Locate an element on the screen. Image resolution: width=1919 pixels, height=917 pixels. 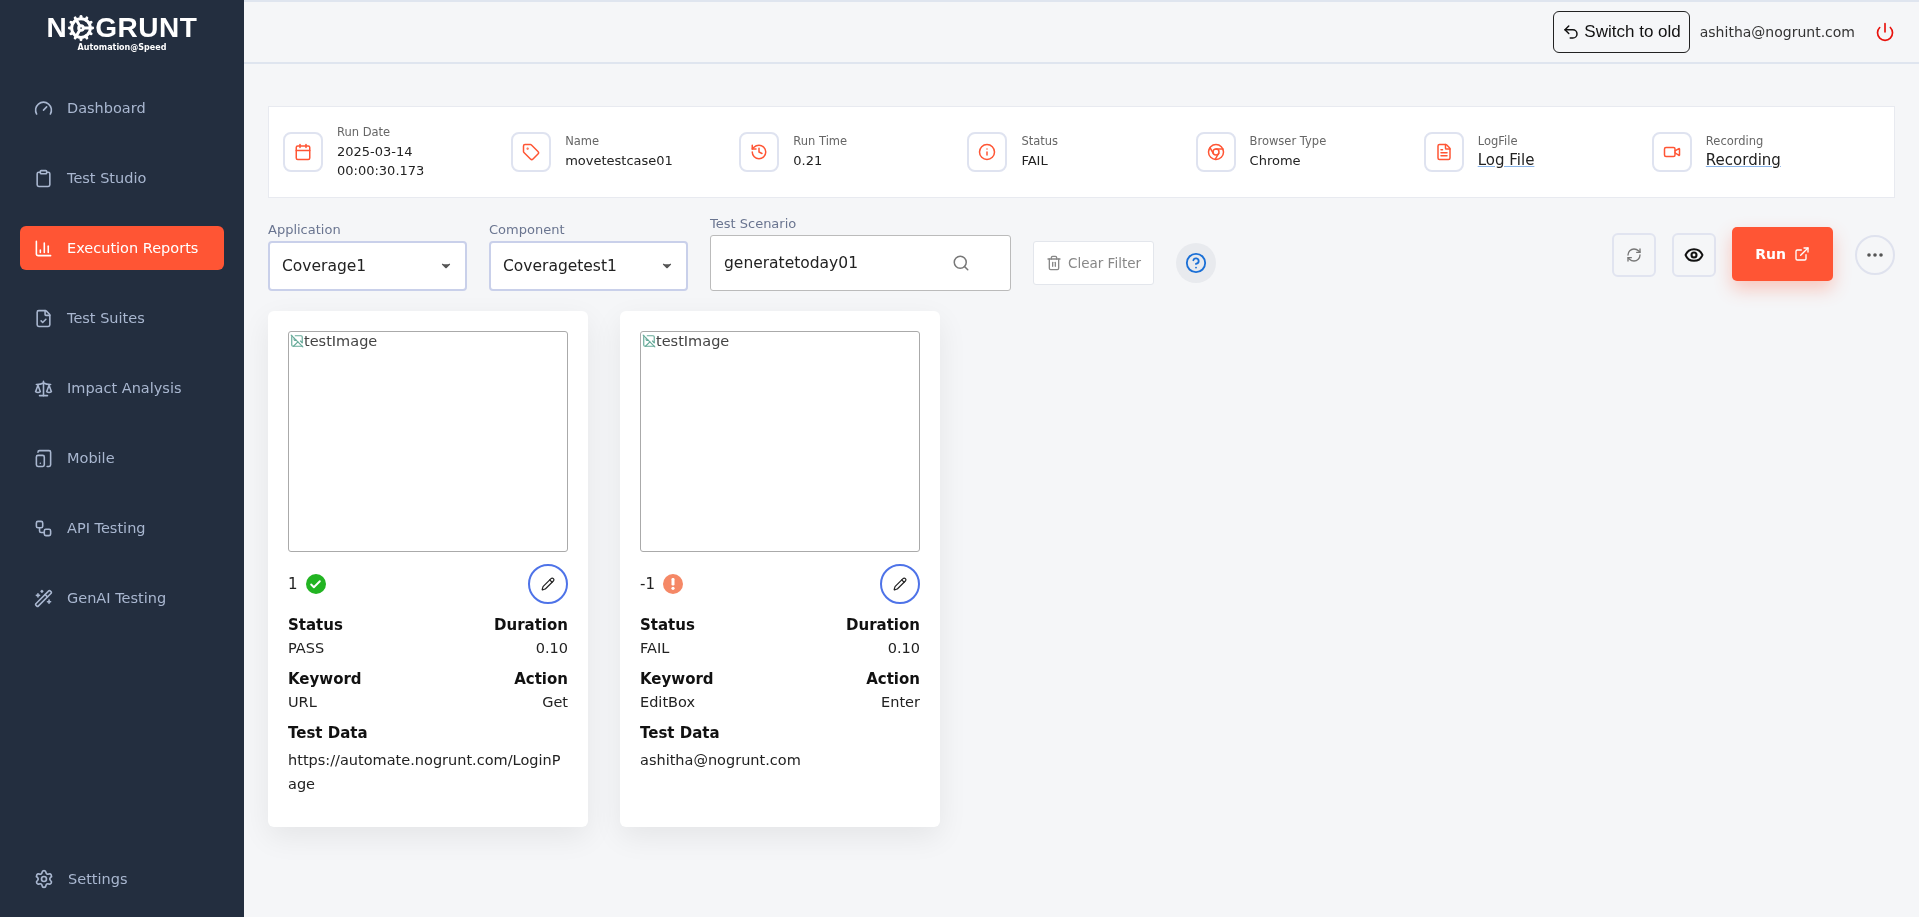
user-email: ashitha@nogrunt.com is located at coordinates (1777, 32).